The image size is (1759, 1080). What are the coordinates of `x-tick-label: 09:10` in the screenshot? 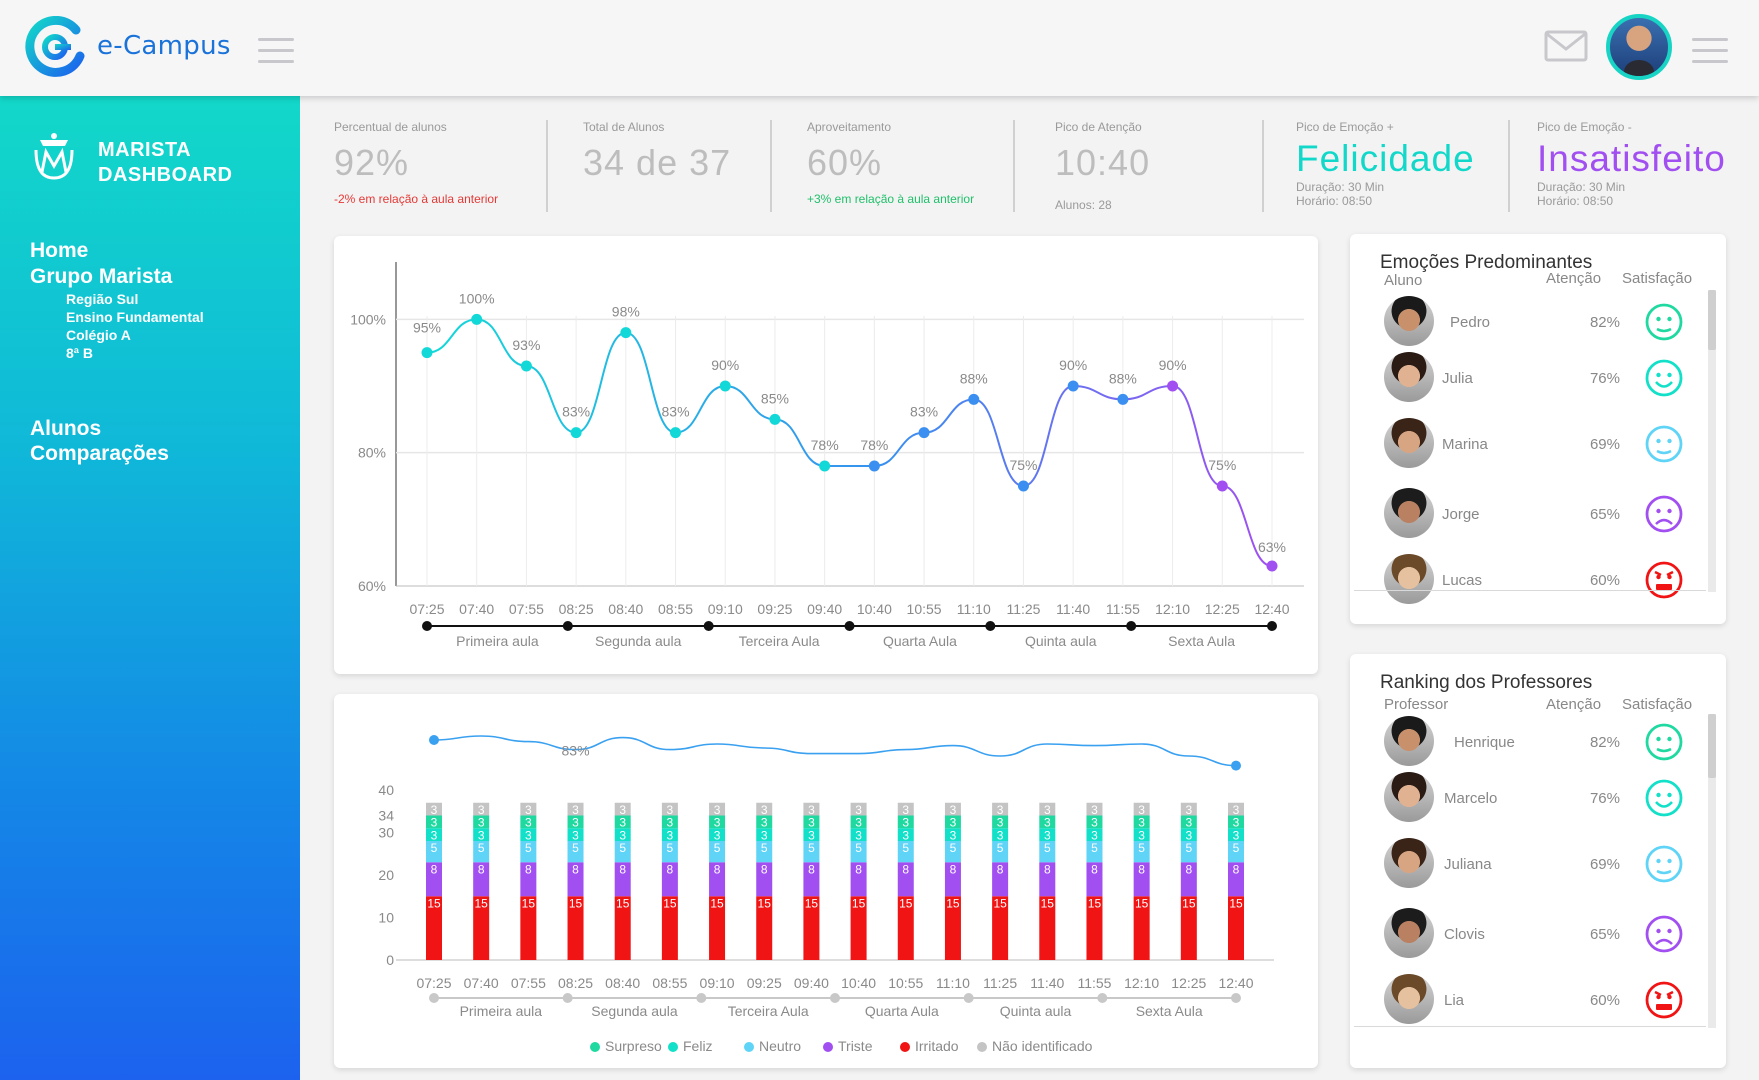 It's located at (717, 983).